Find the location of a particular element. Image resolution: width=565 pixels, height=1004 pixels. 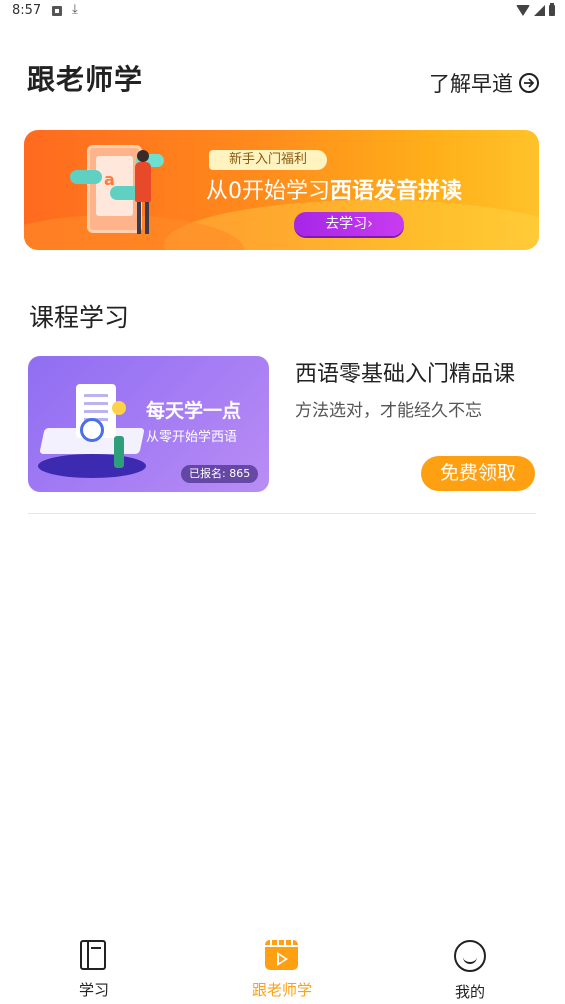

magnifier-icon is located at coordinates (92, 430).